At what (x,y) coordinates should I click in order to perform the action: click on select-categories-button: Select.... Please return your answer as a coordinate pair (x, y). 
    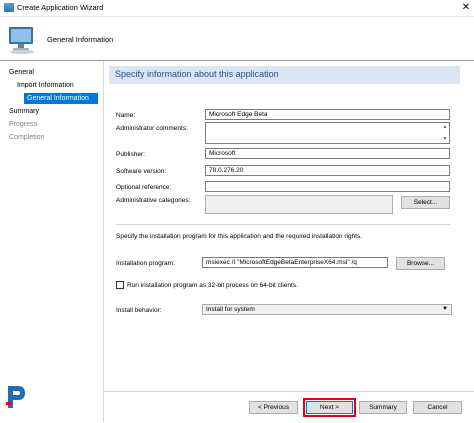
    Looking at the image, I should click on (425, 202).